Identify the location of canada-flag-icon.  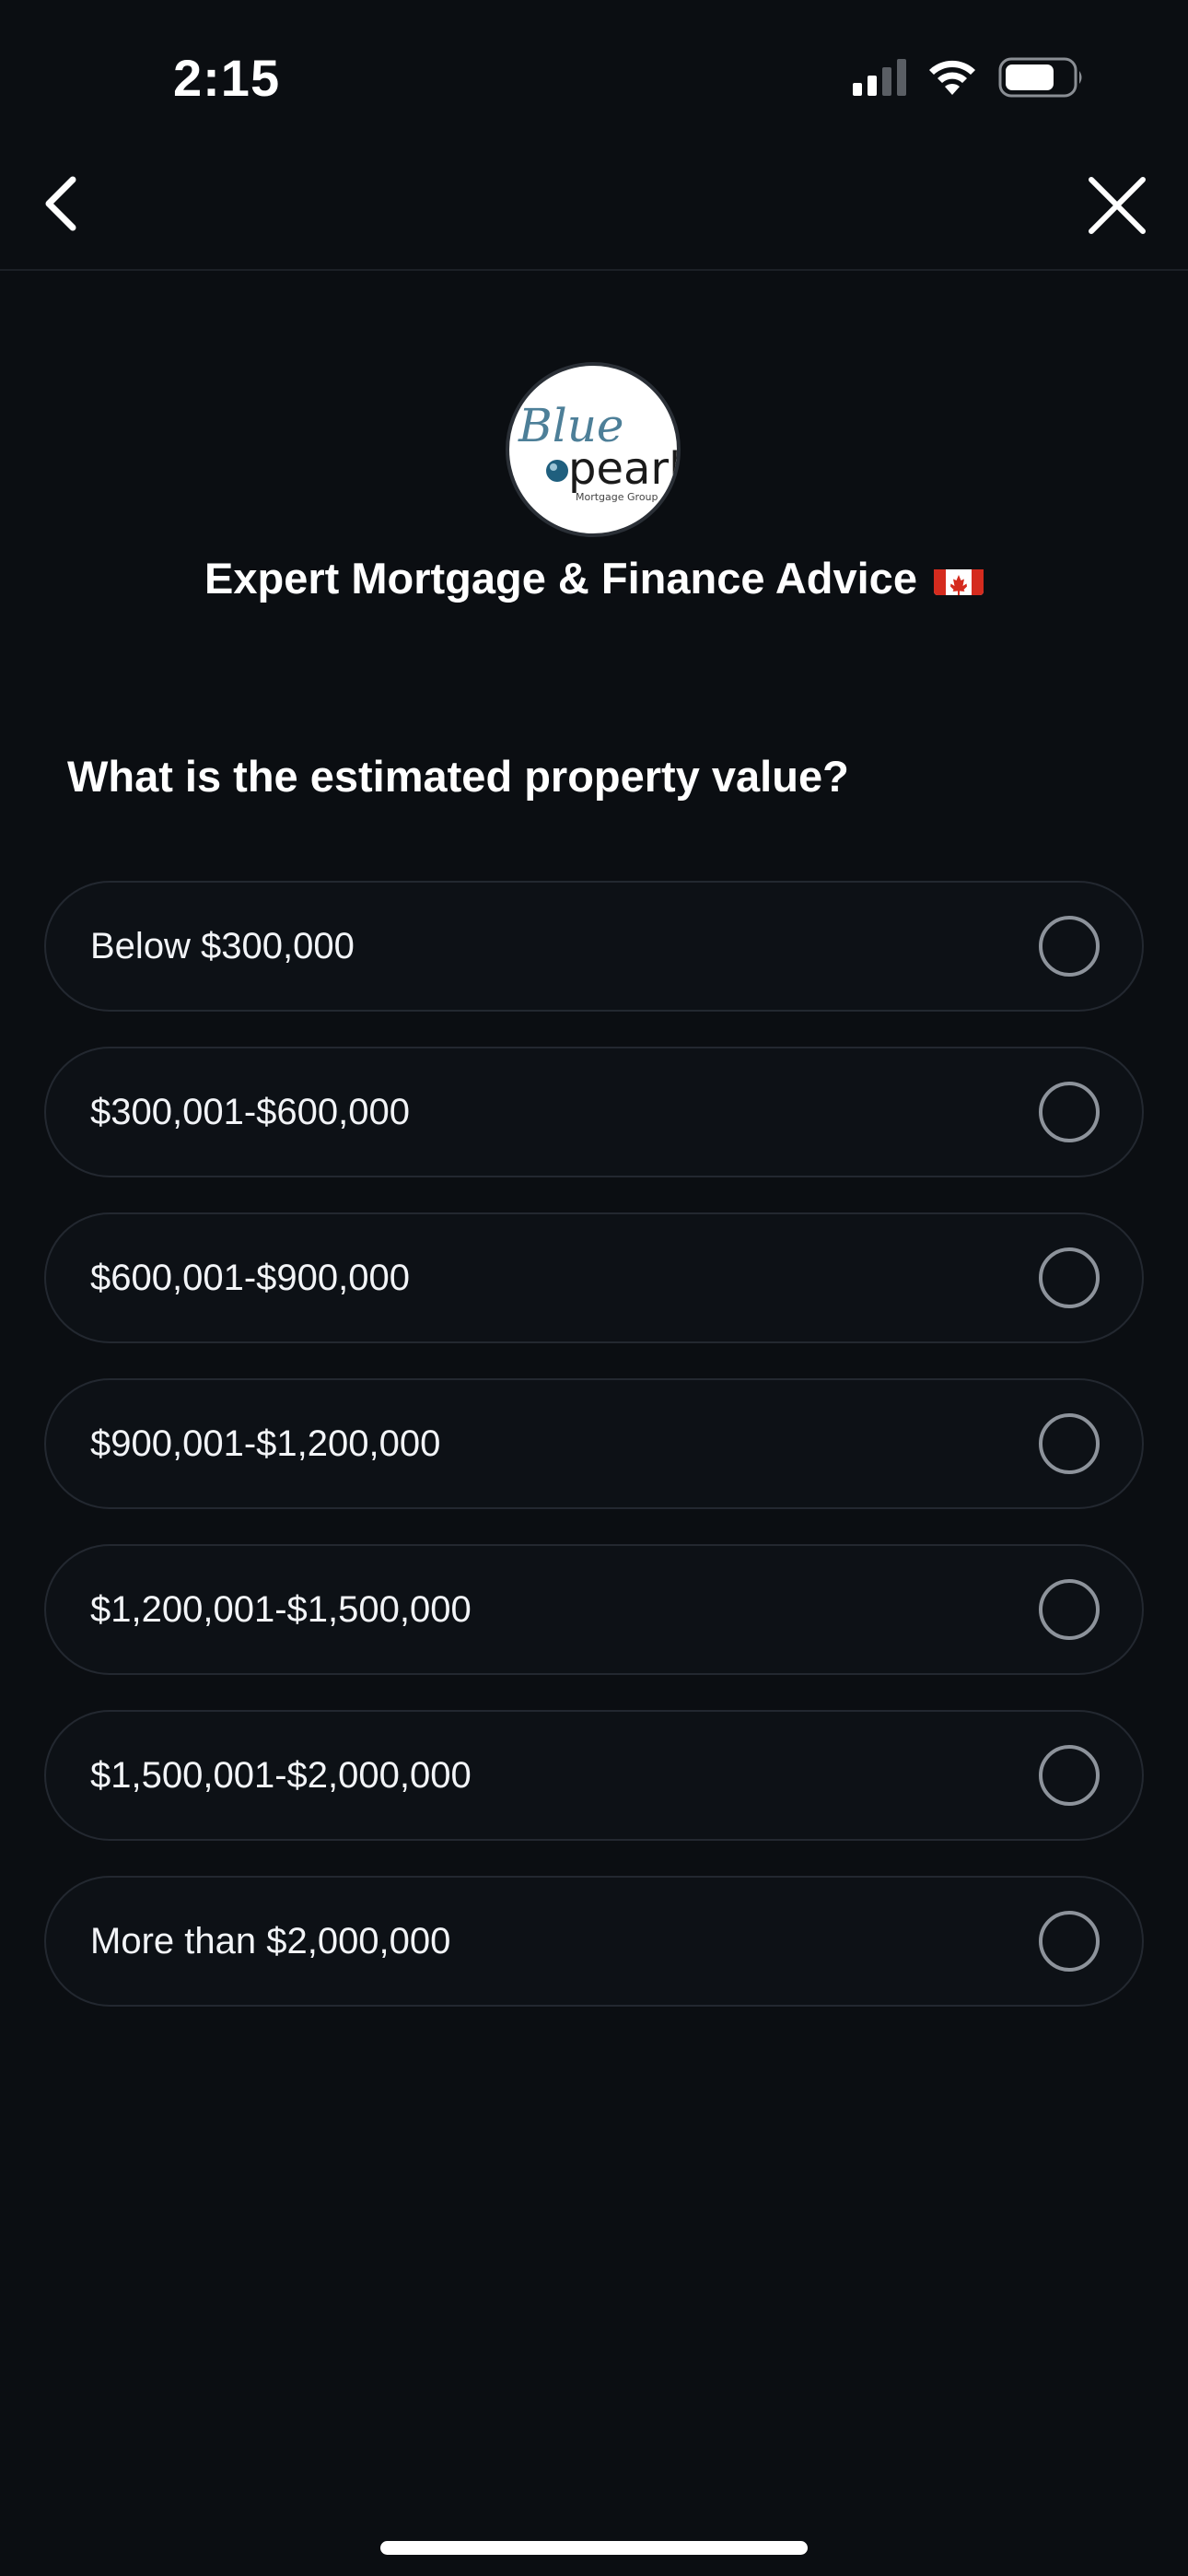
(958, 578).